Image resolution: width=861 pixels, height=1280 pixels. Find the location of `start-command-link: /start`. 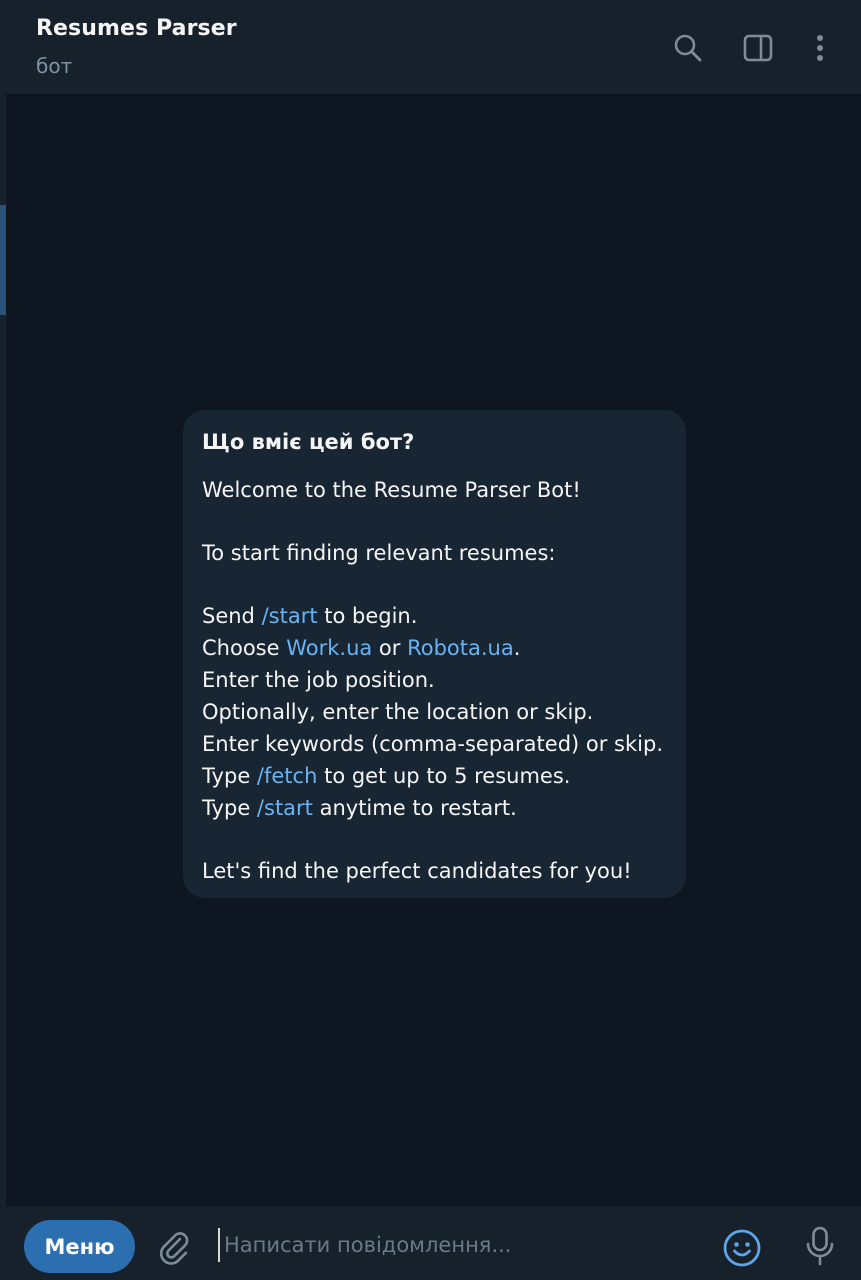

start-command-link: /start is located at coordinates (290, 616).